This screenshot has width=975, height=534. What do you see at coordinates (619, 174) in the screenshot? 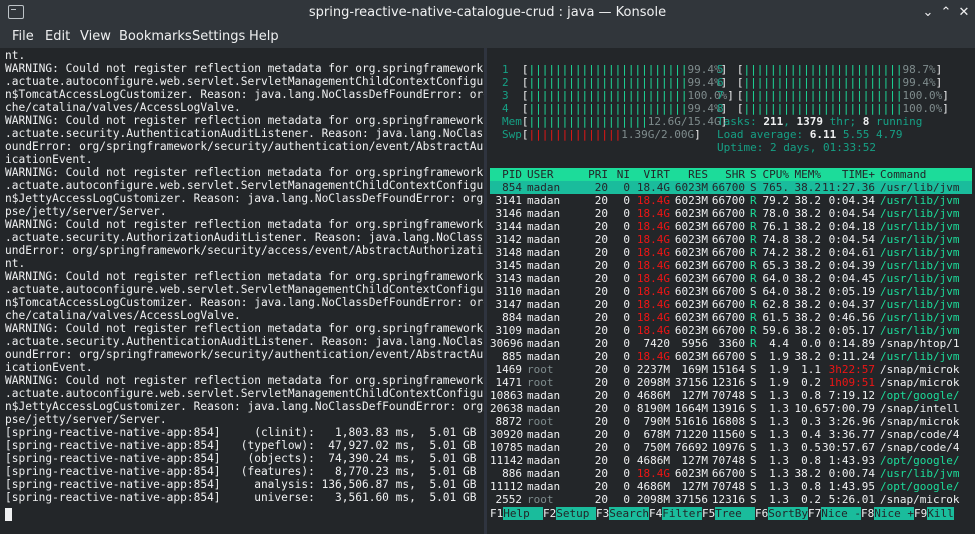
I see `column-header-ni: NI` at bounding box center [619, 174].